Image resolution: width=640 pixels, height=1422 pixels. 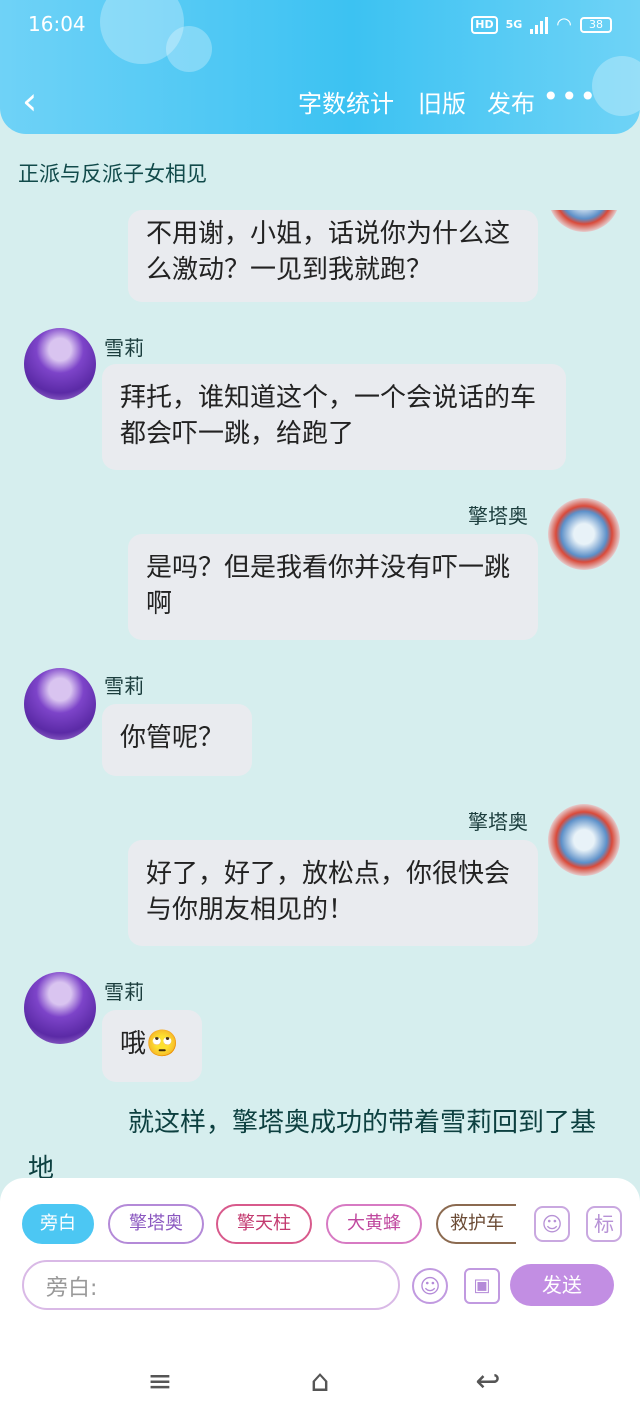 What do you see at coordinates (334, 417) in the screenshot?
I see `message-bubble: 拜托，谁知道这个，一个会说话的车都会吓一跳，给跑了` at bounding box center [334, 417].